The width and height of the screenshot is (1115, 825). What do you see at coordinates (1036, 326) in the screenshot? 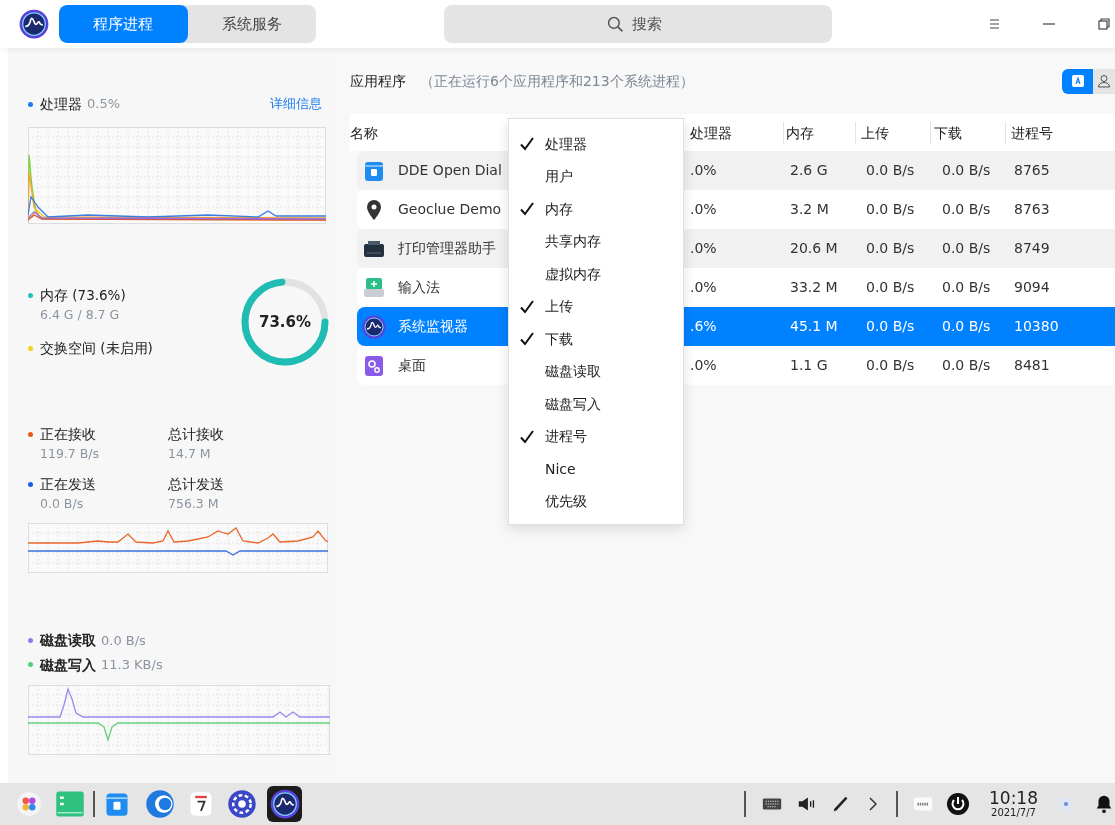
I see `table-cell-text: 10380` at bounding box center [1036, 326].